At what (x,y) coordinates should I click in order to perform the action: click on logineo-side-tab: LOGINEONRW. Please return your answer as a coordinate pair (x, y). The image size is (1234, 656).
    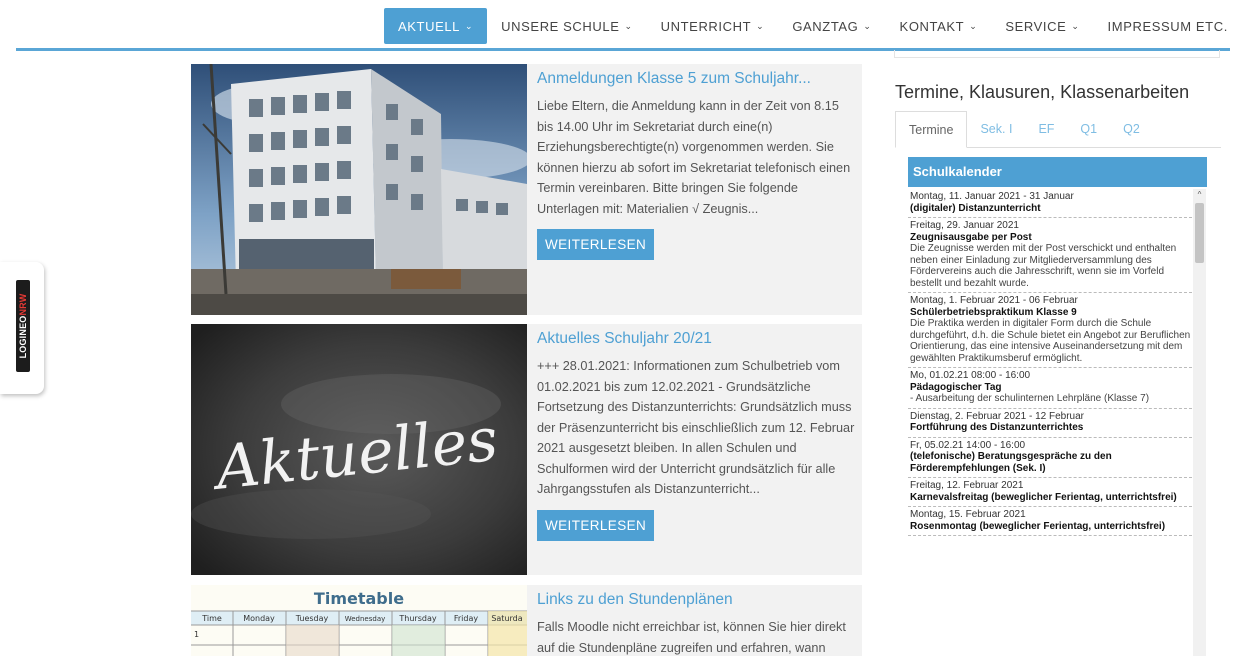
    Looking at the image, I should click on (22, 328).